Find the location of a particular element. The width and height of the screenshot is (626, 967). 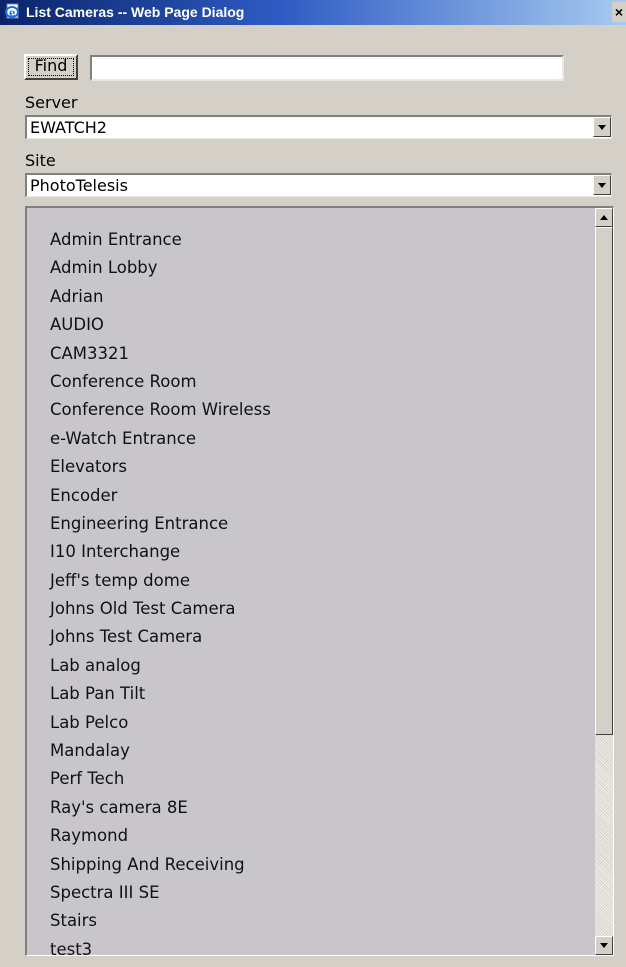

ie-page-icon: e is located at coordinates (12, 11).